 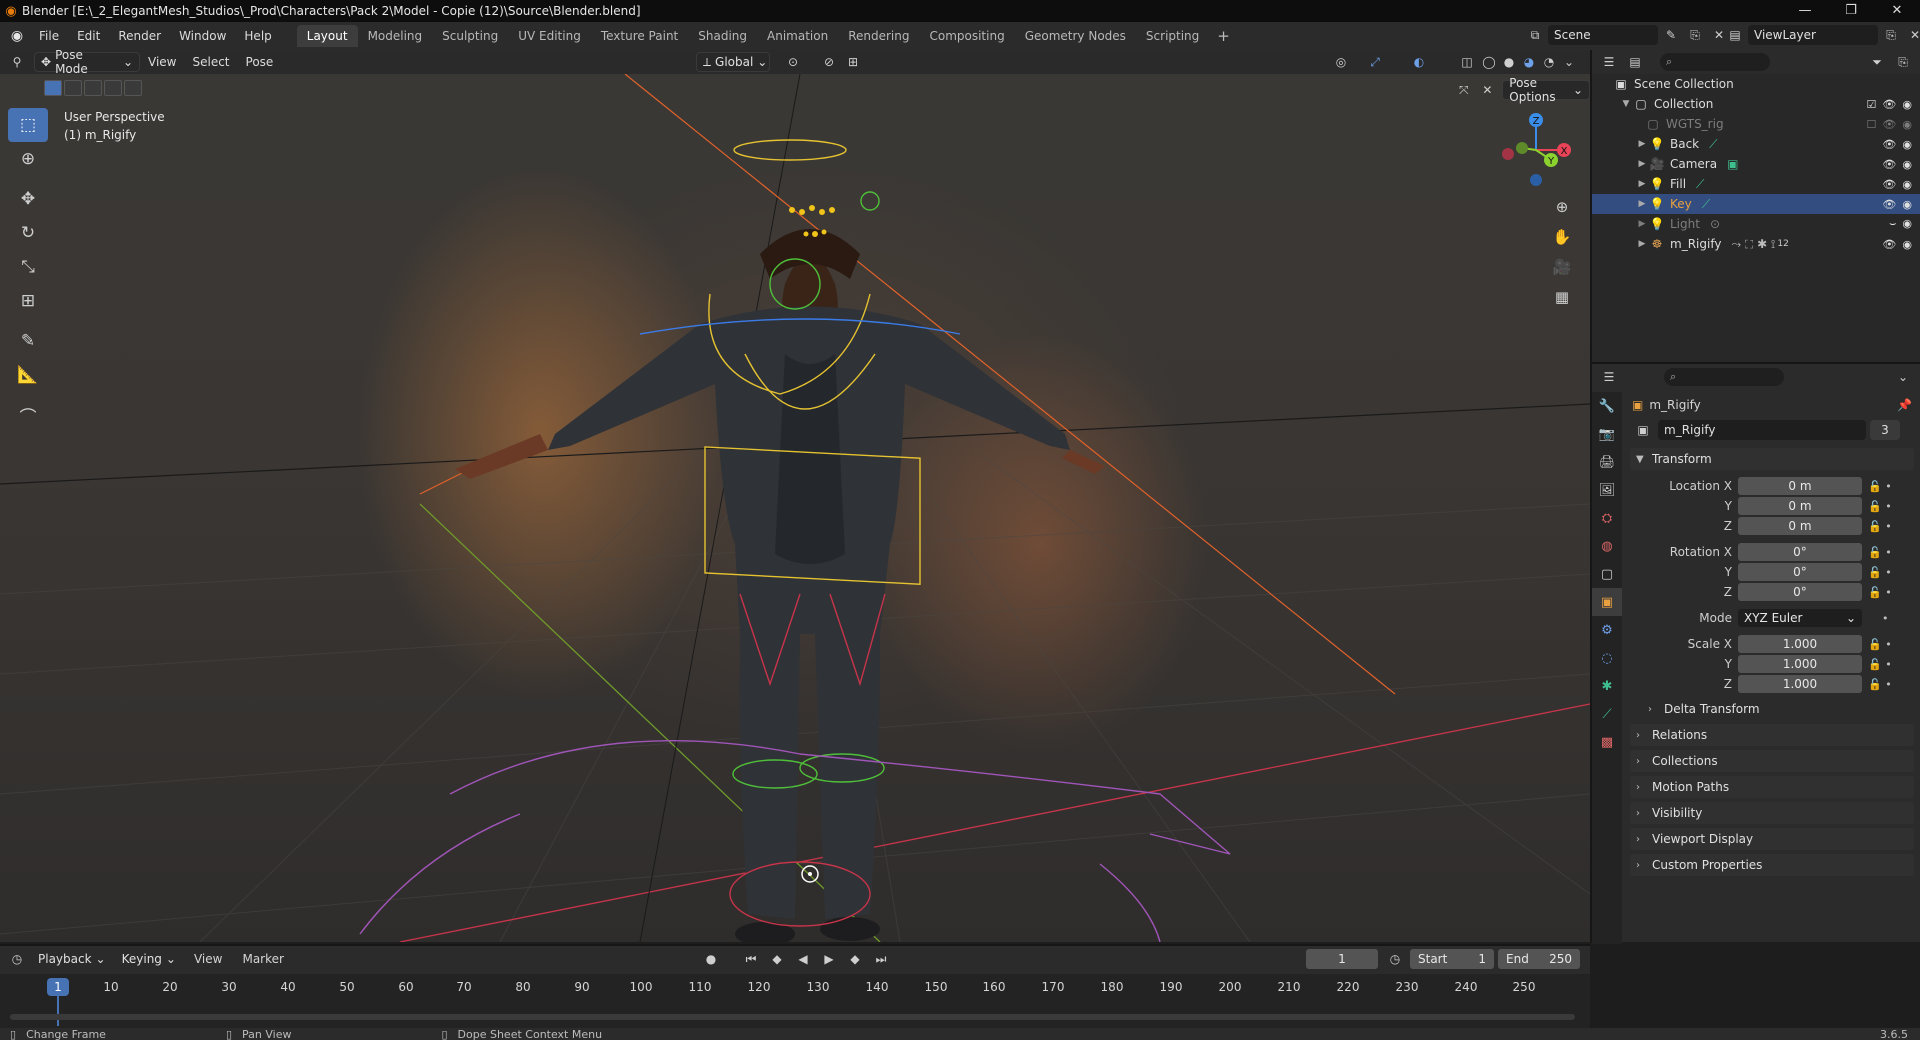 What do you see at coordinates (1904, 405) in the screenshot?
I see `pin-icon: 📌` at bounding box center [1904, 405].